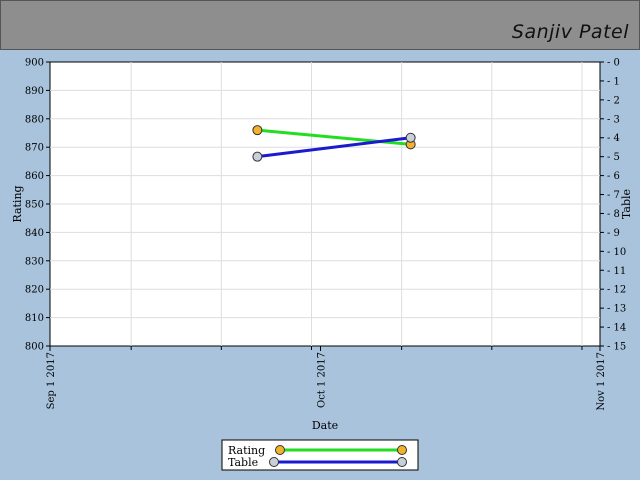 The height and width of the screenshot is (480, 640). What do you see at coordinates (616, 309) in the screenshot?
I see `right-tick-label: - 13` at bounding box center [616, 309].